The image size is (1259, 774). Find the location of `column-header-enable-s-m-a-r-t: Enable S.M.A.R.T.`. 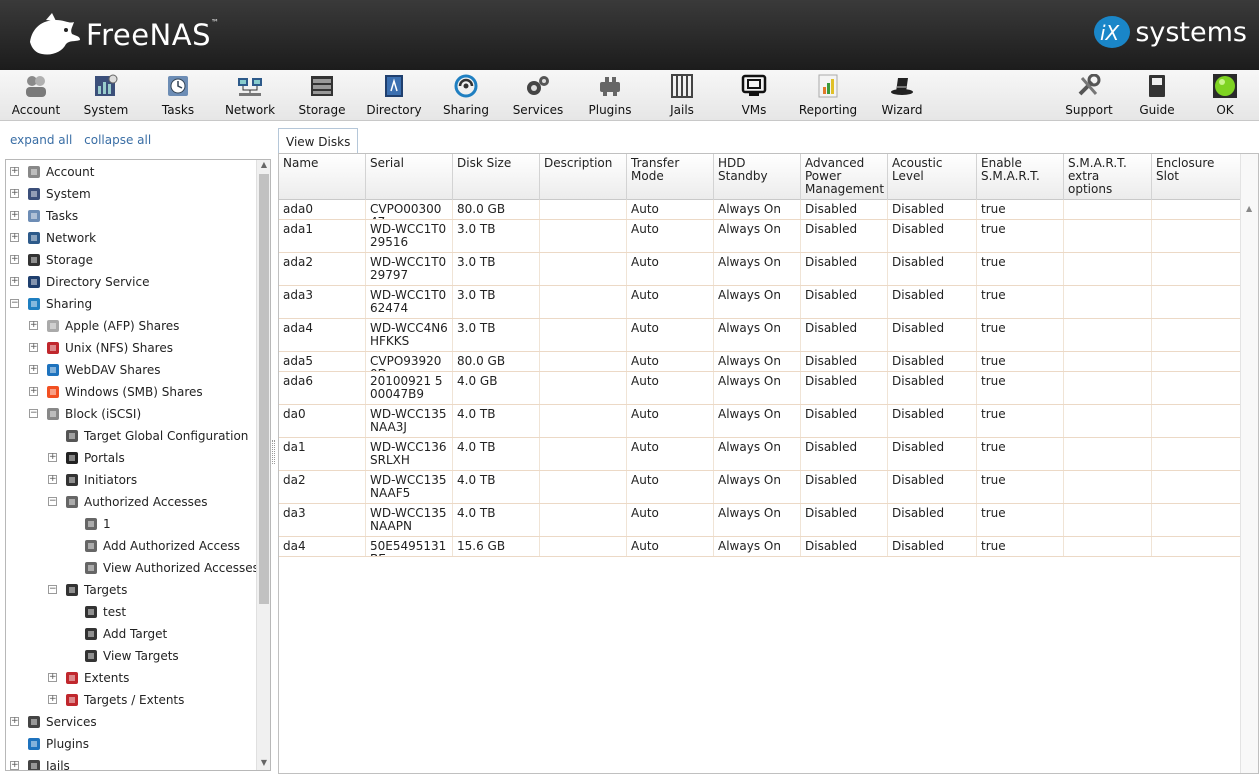

column-header-enable-s-m-a-r-t: Enable S.M.A.R.T. is located at coordinates (1020, 177).